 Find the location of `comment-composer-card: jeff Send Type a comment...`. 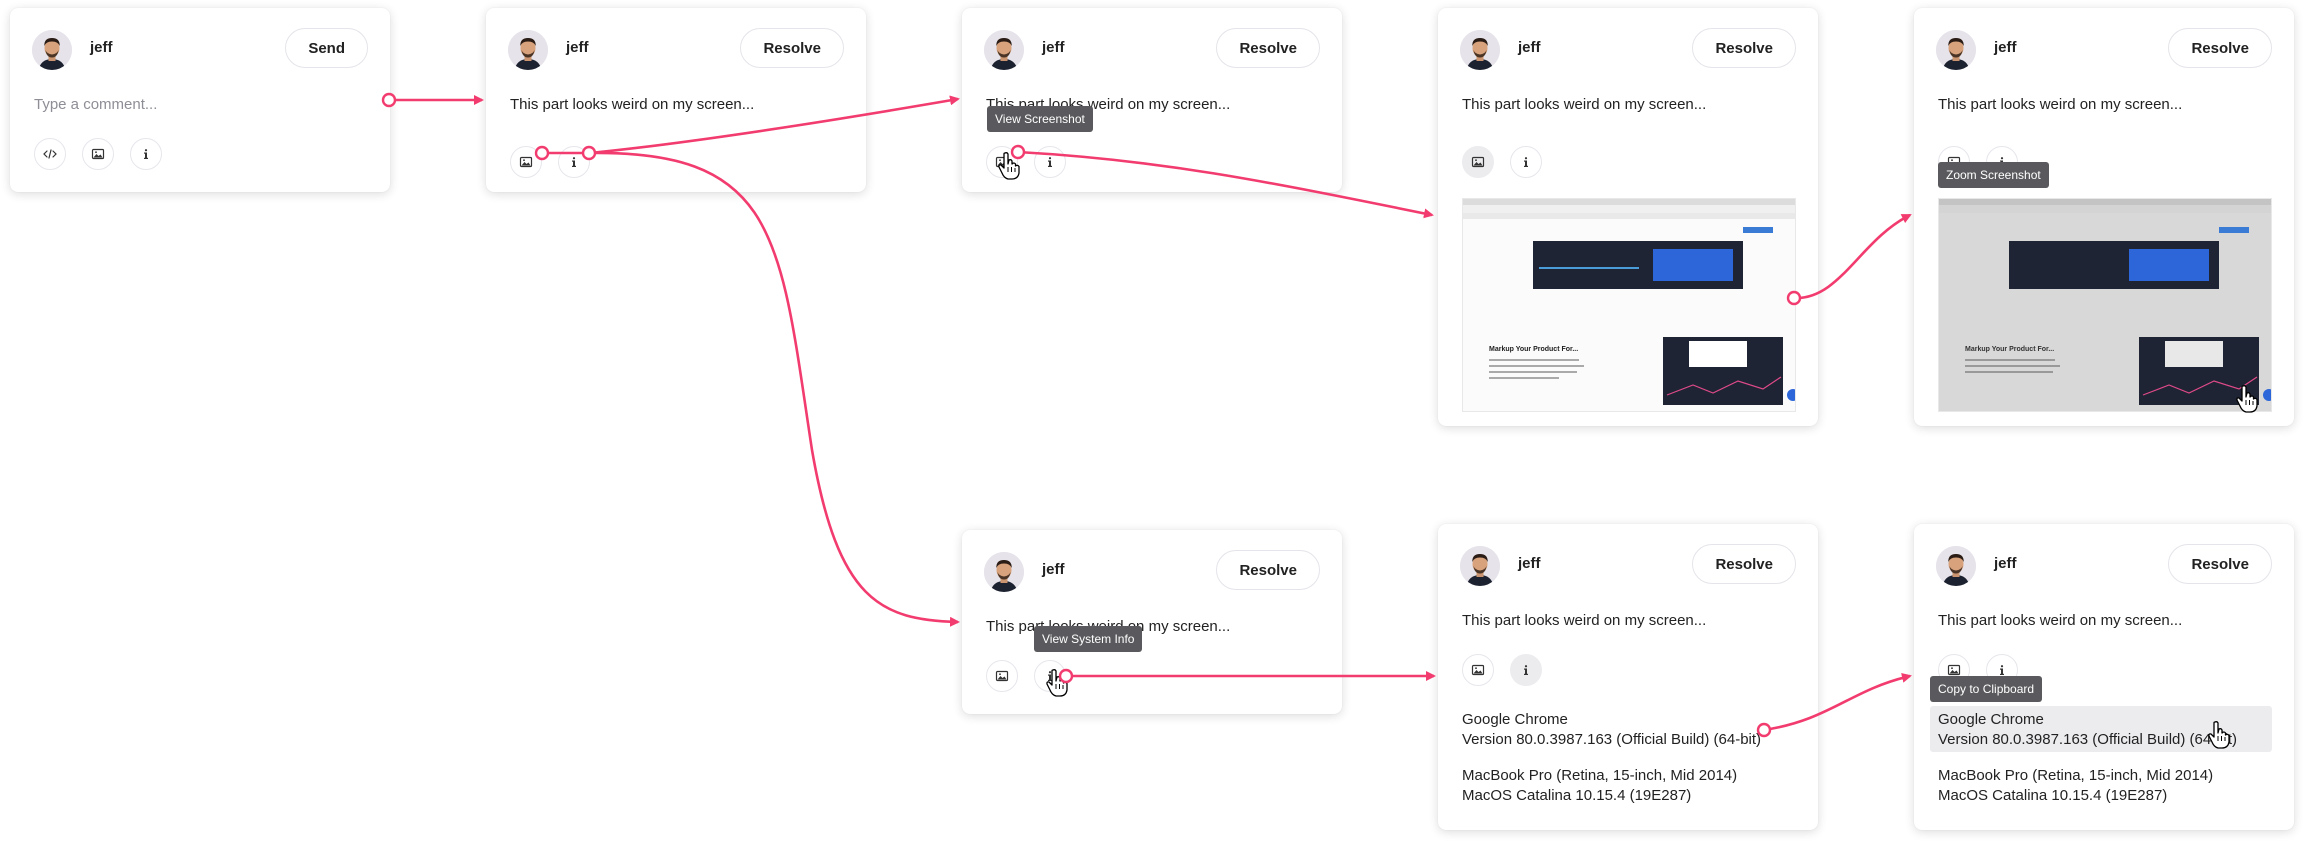

comment-composer-card: jeff Send Type a comment... is located at coordinates (200, 100).